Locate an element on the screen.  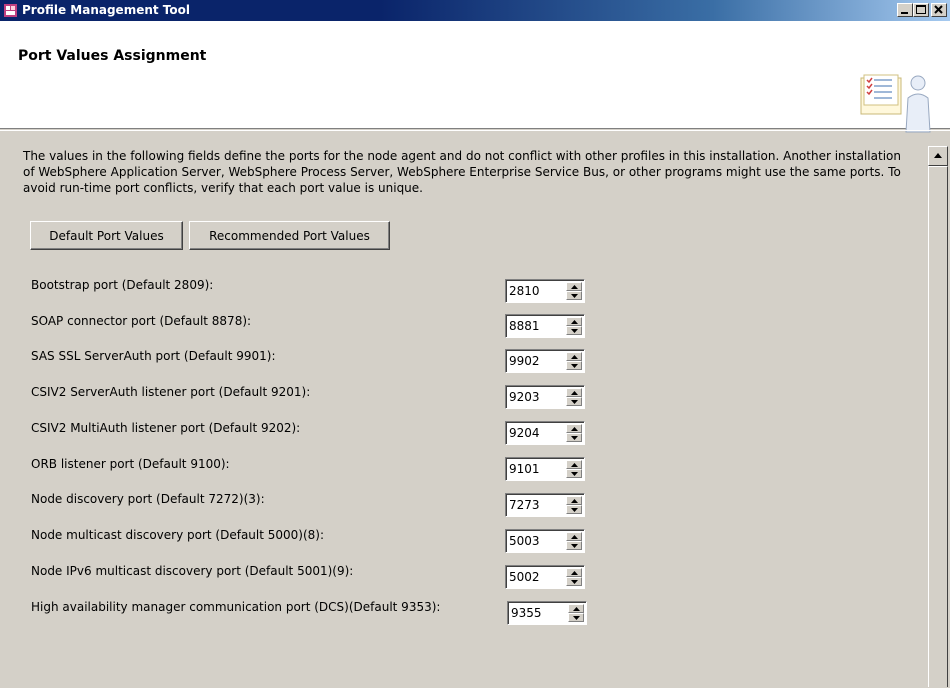
sas-ssl-port-label: SAS SSL ServerAuth port (Default 9901): is located at coordinates (153, 356).